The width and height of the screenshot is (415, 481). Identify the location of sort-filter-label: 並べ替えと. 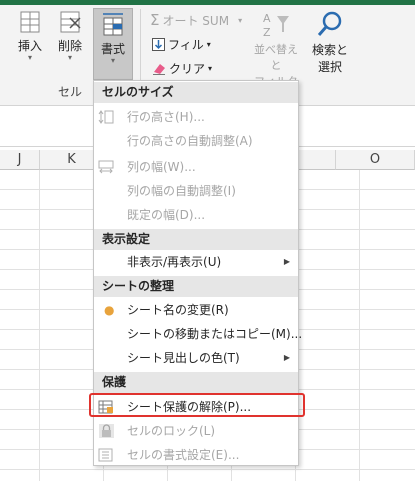
(276, 57).